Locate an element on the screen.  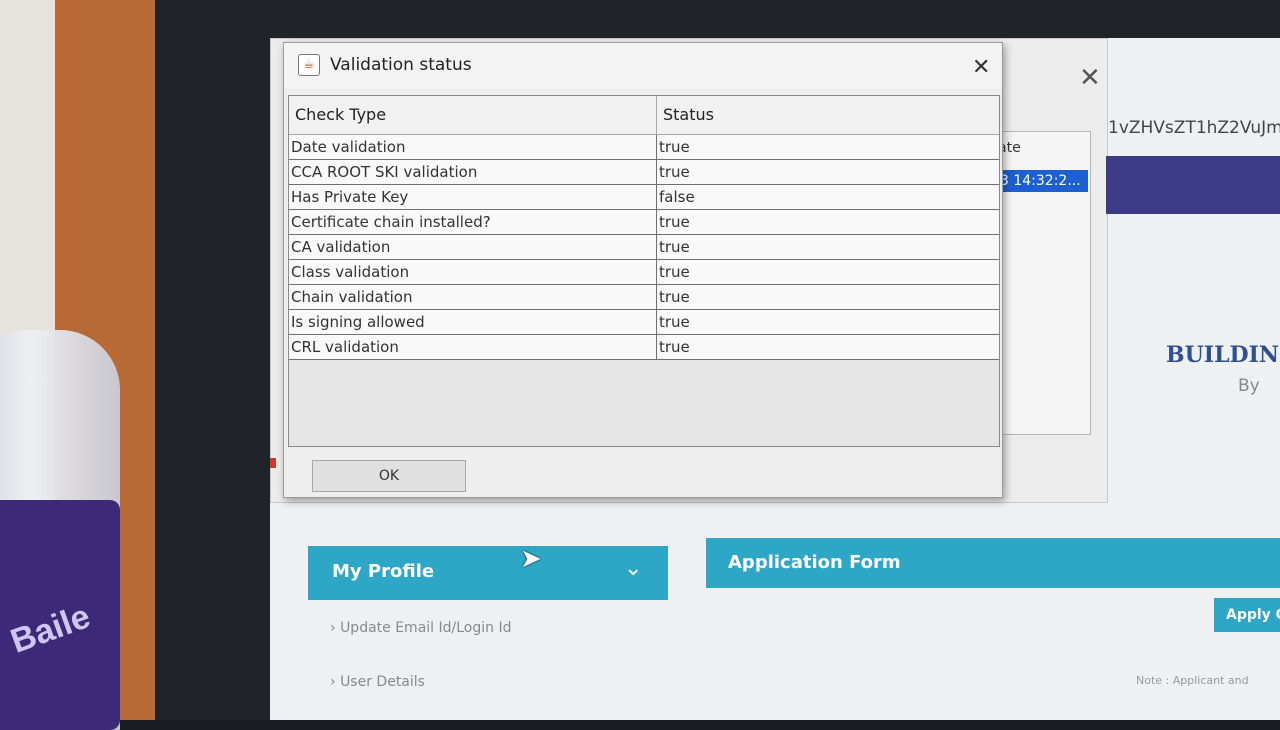
application-form-header: Application Form is located at coordinates (993, 563).